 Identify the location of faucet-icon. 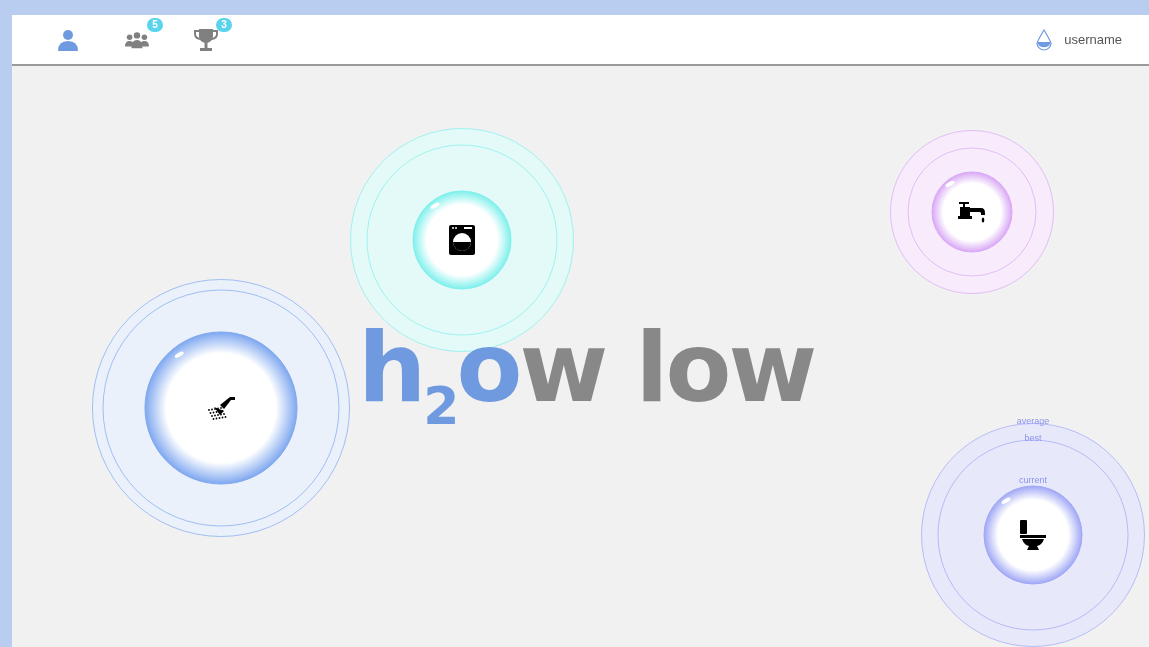
(972, 212).